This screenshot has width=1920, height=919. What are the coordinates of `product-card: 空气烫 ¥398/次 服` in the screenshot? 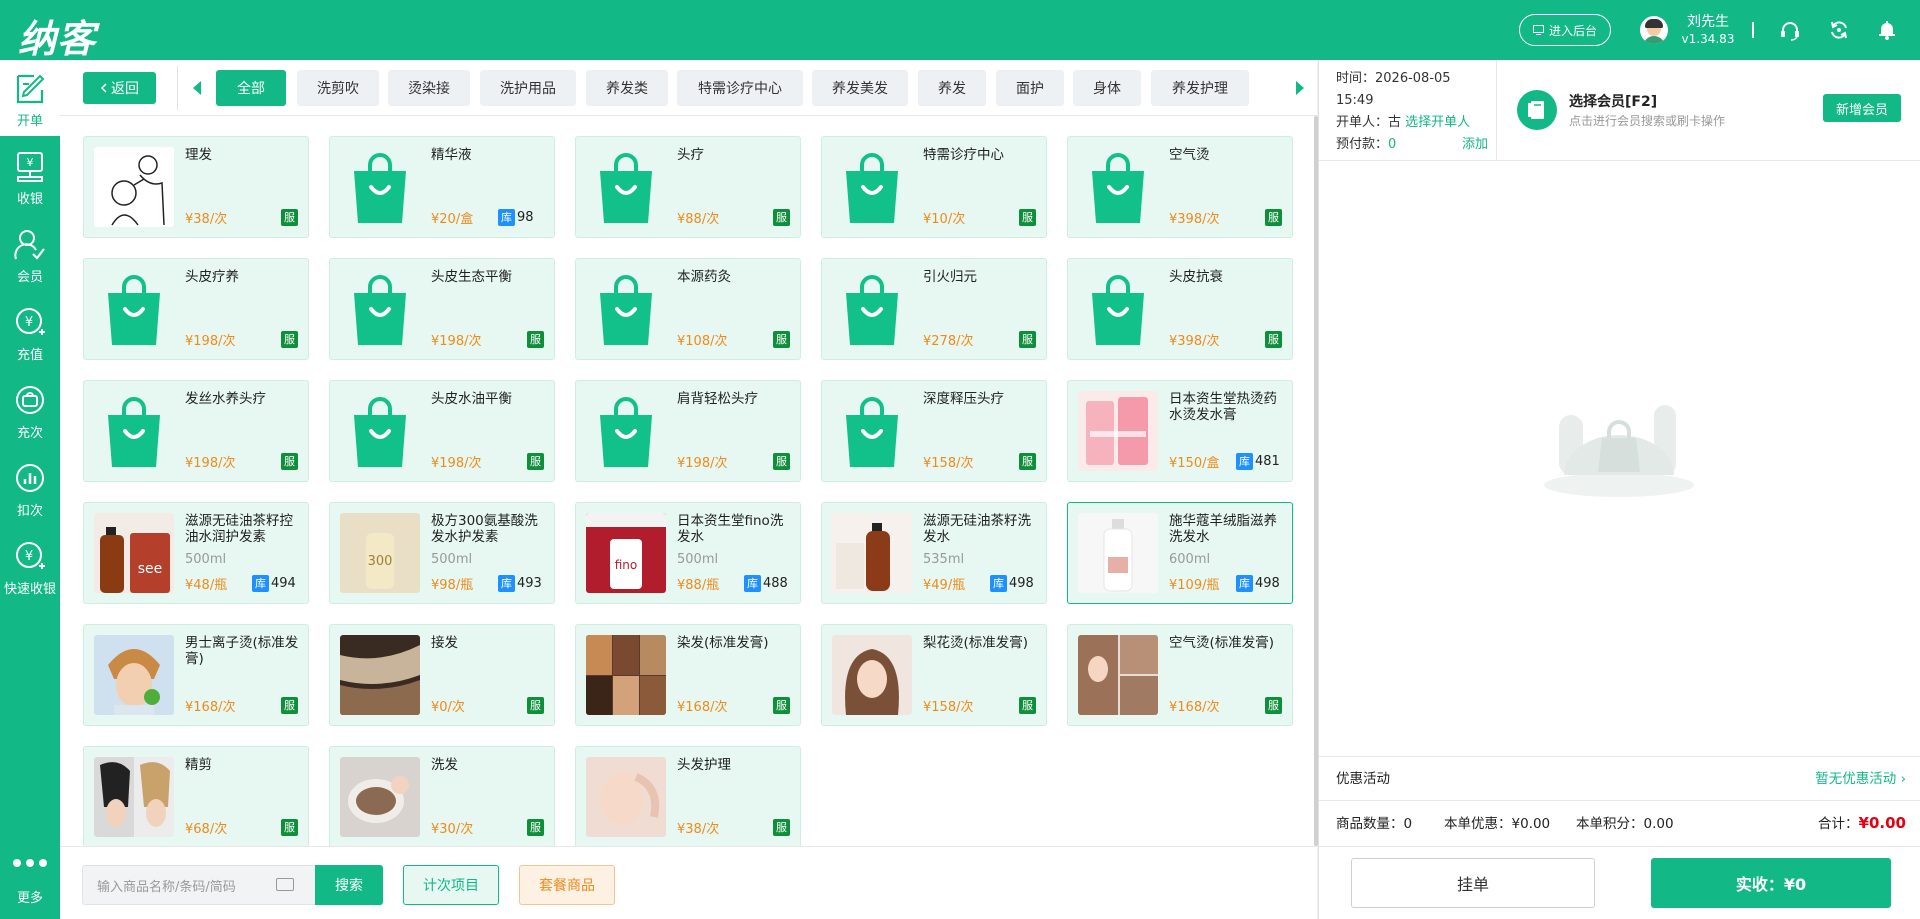 It's located at (1180, 187).